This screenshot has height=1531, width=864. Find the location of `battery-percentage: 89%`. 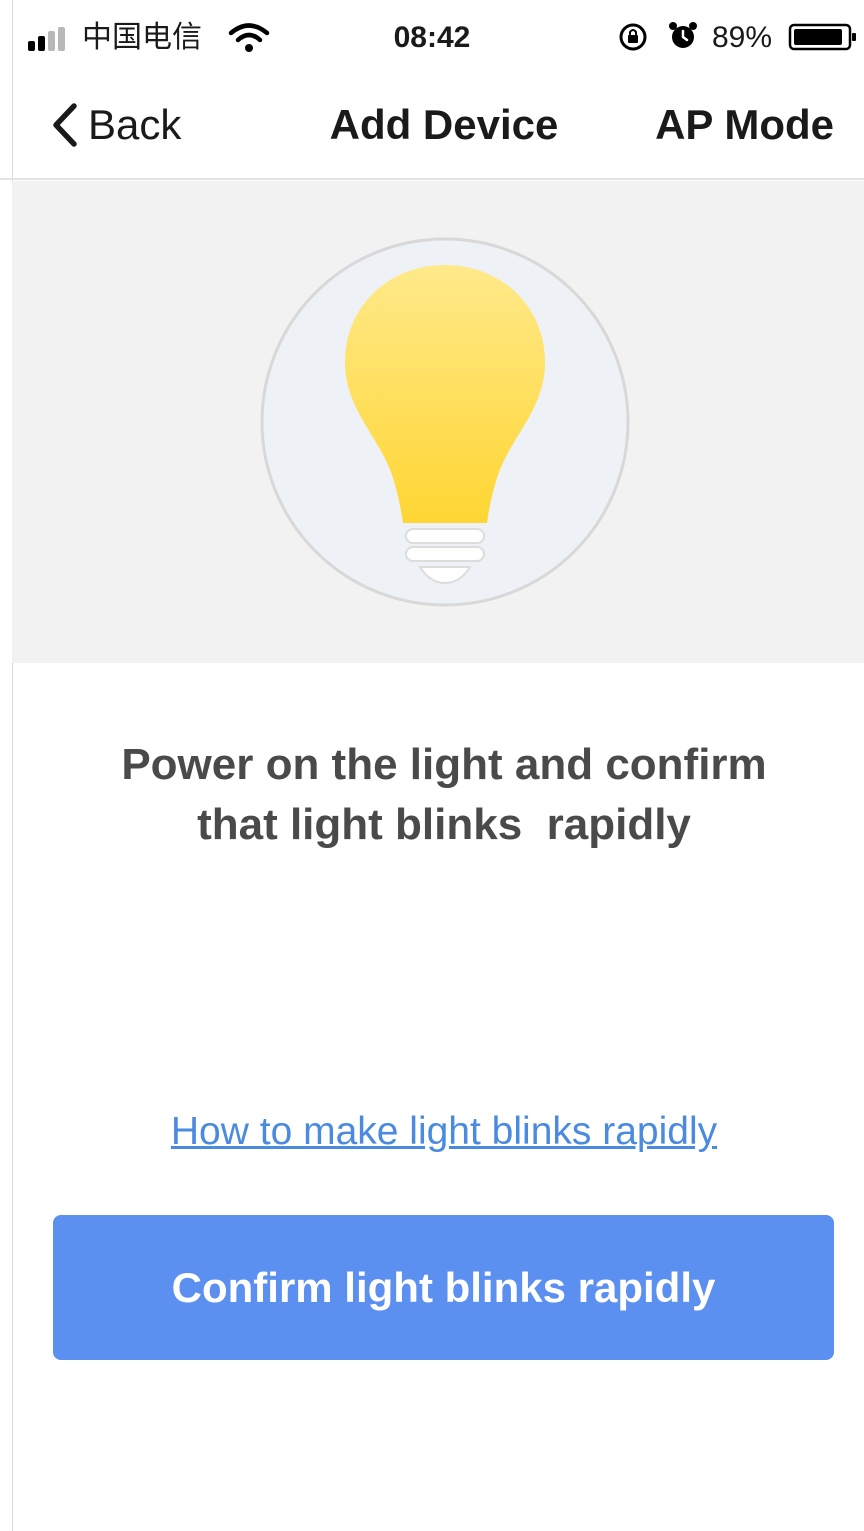

battery-percentage: 89% is located at coordinates (742, 37).